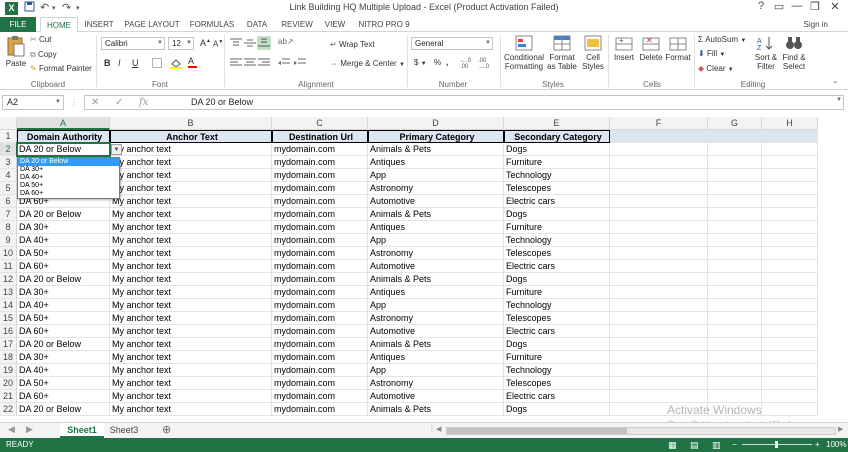 The image size is (848, 452). What do you see at coordinates (651, 48) in the screenshot?
I see `delete-cells-button: ✕ Delete` at bounding box center [651, 48].